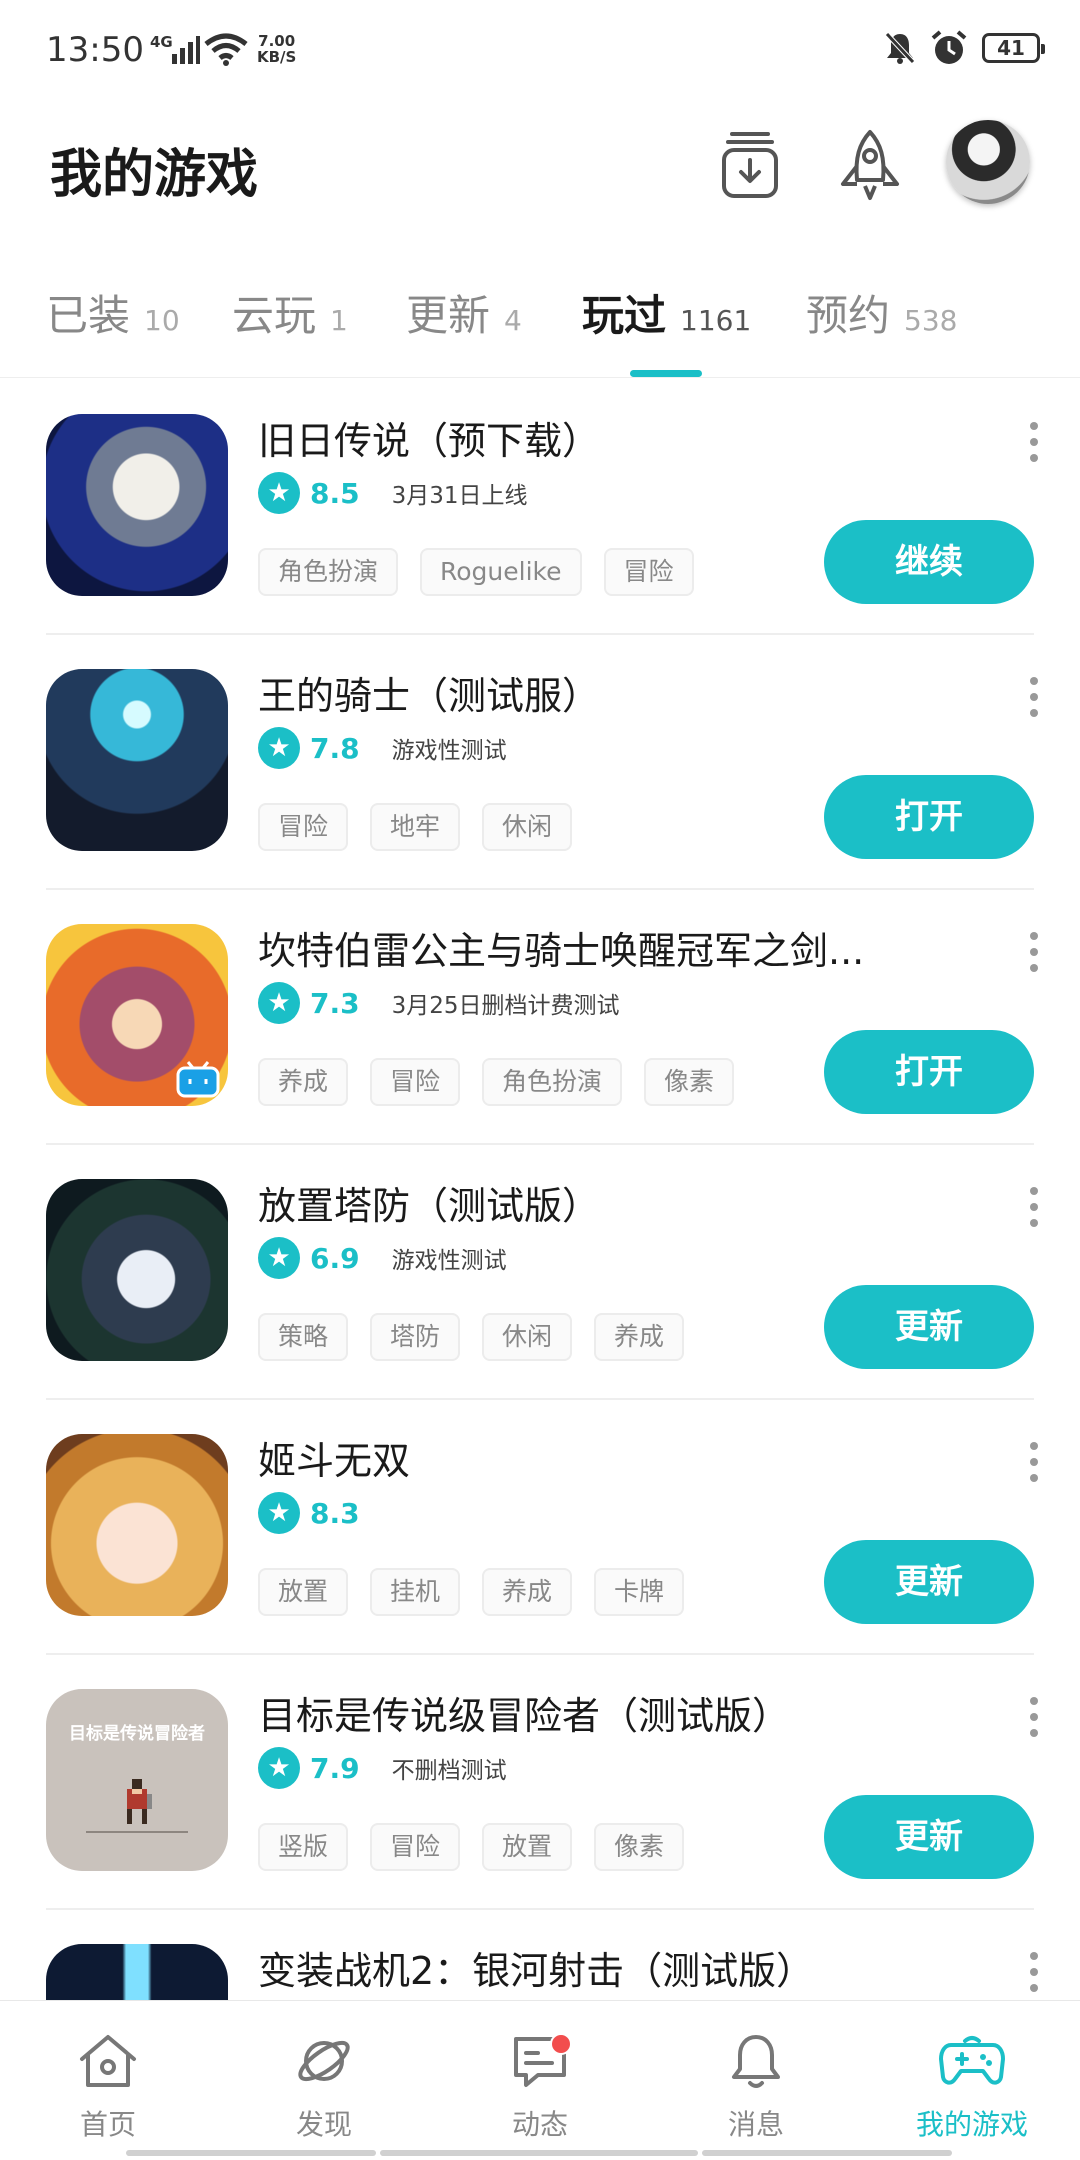 Image resolution: width=1080 pixels, height=2160 pixels. Describe the element at coordinates (303, 1847) in the screenshot. I see `tag: 竖版` at that location.